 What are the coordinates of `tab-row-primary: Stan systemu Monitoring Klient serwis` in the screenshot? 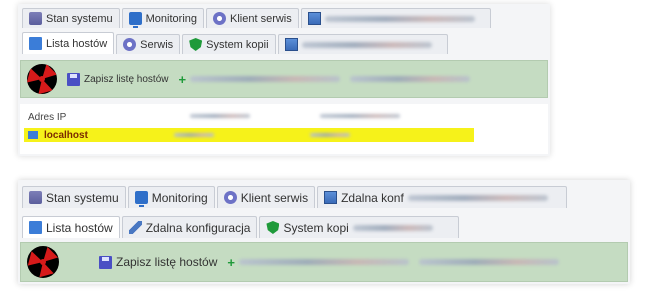 It's located at (284, 16).